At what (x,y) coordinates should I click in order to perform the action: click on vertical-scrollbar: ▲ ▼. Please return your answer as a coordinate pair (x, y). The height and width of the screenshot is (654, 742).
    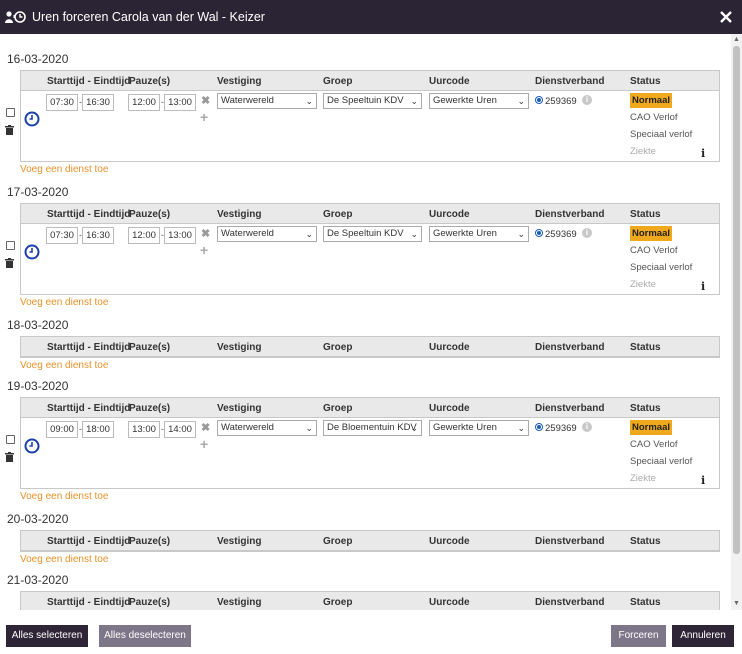
    Looking at the image, I should click on (736, 322).